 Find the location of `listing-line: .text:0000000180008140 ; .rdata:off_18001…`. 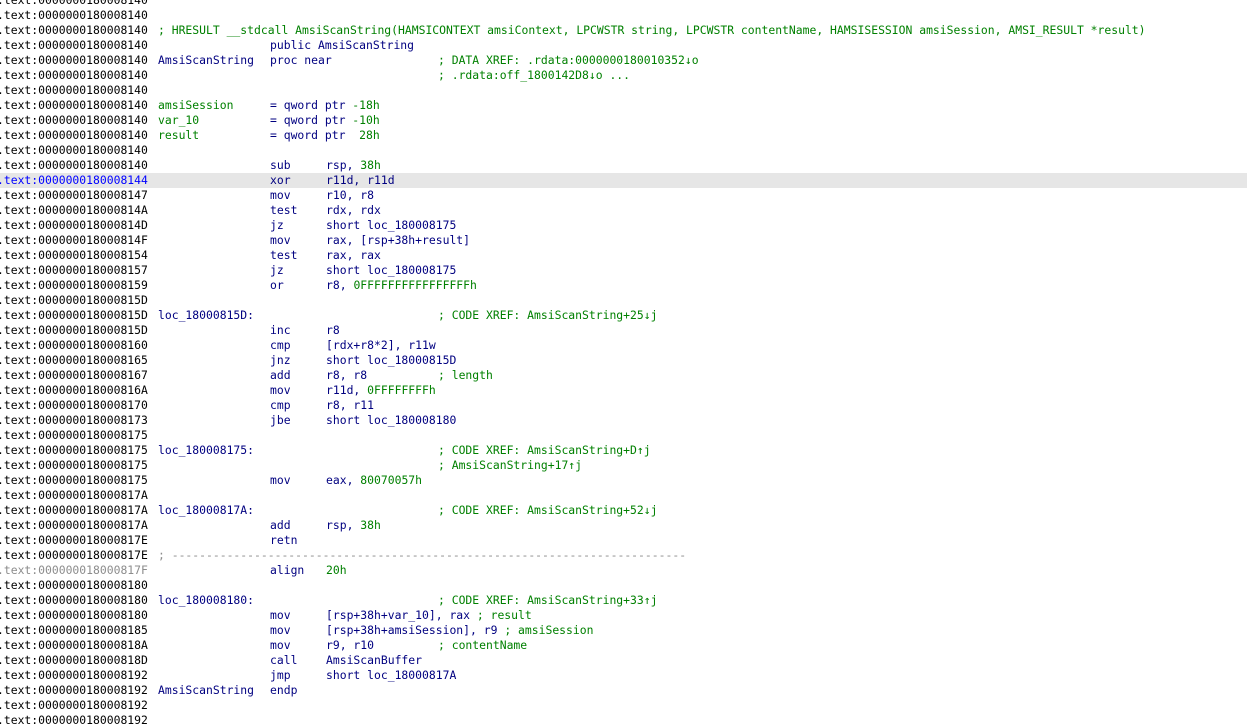

listing-line: .text:0000000180008140 ; .rdata:off_18001… is located at coordinates (623, 75).